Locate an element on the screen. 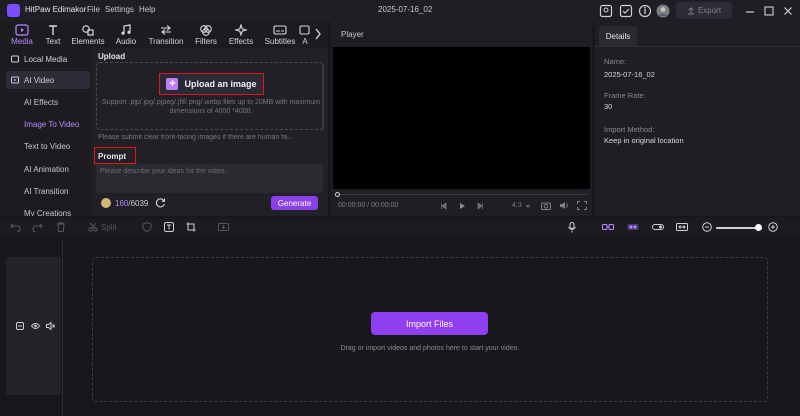 The height and width of the screenshot is (416, 800). credits-used: 160 is located at coordinates (122, 203).